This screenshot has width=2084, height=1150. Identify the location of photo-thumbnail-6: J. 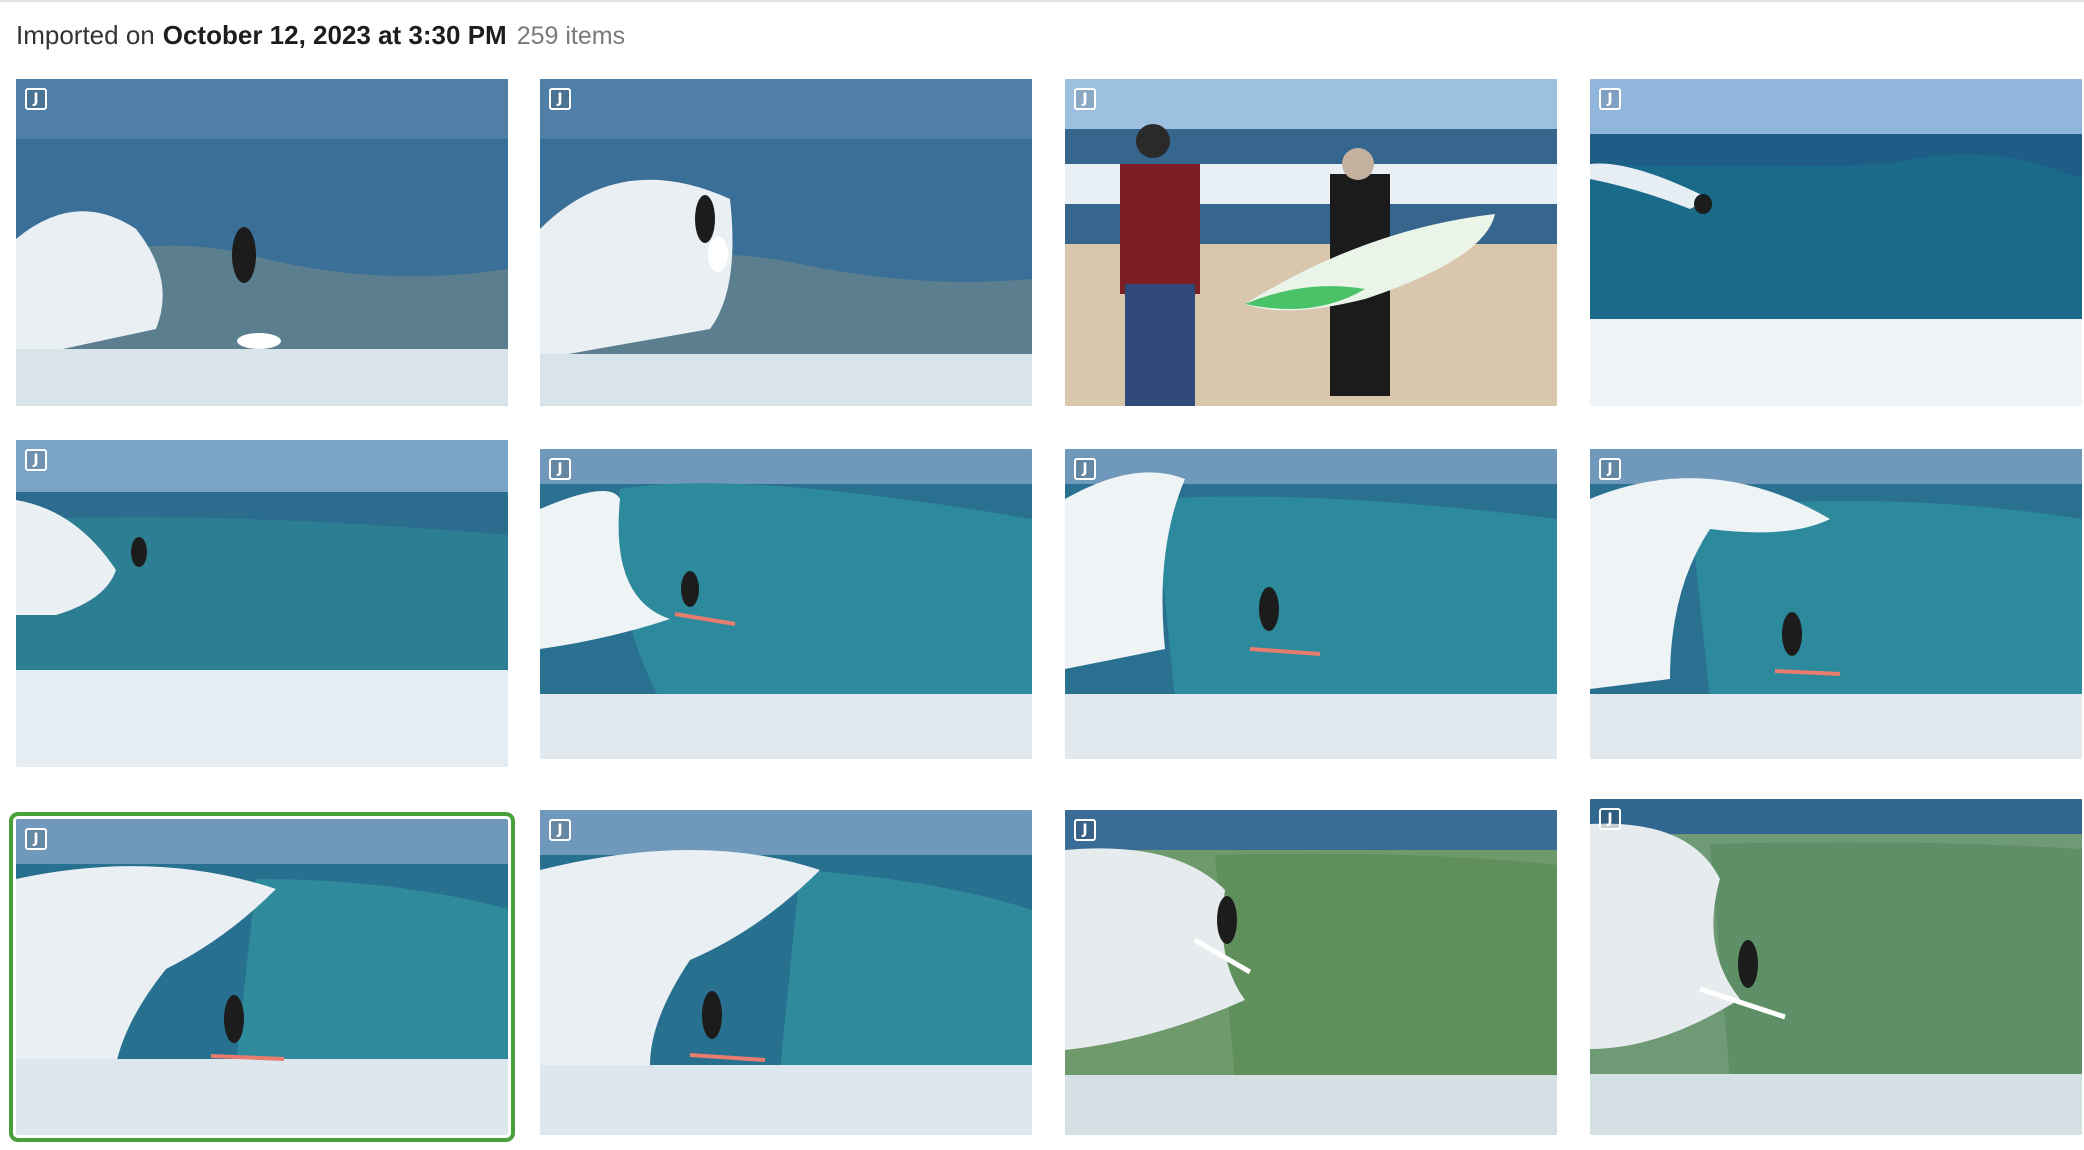
(786, 604).